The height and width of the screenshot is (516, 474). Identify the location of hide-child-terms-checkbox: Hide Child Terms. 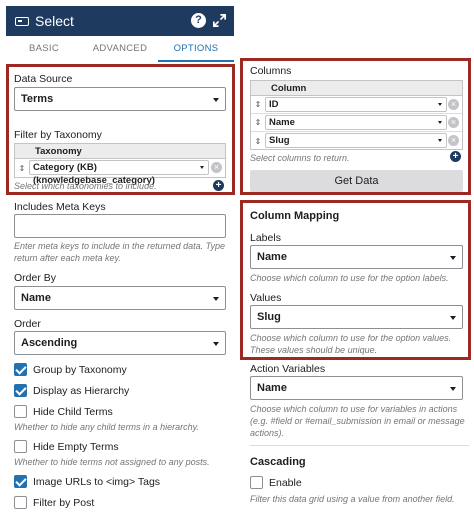
(63, 411).